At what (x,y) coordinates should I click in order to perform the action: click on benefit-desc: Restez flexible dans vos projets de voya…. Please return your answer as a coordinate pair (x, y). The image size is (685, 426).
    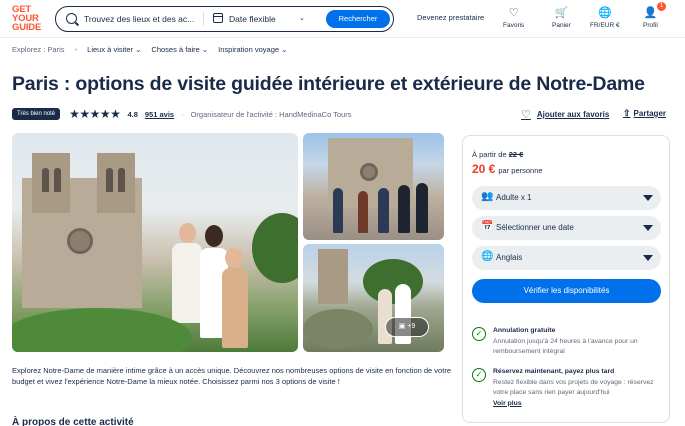
    Looking at the image, I should click on (573, 387).